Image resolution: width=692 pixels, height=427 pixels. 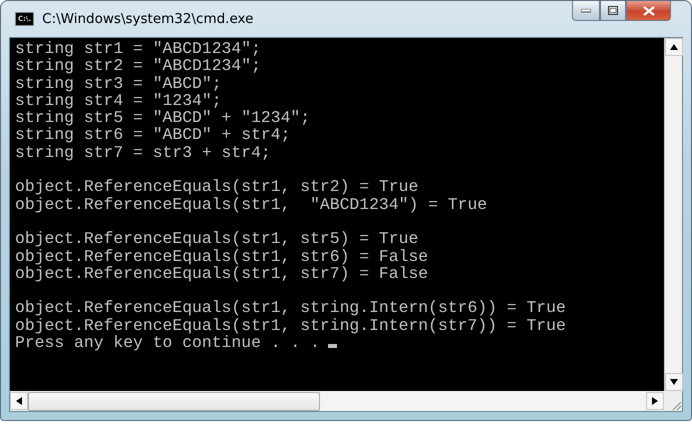 I want to click on console-line: Press any key to continue . . ., so click(x=167, y=342).